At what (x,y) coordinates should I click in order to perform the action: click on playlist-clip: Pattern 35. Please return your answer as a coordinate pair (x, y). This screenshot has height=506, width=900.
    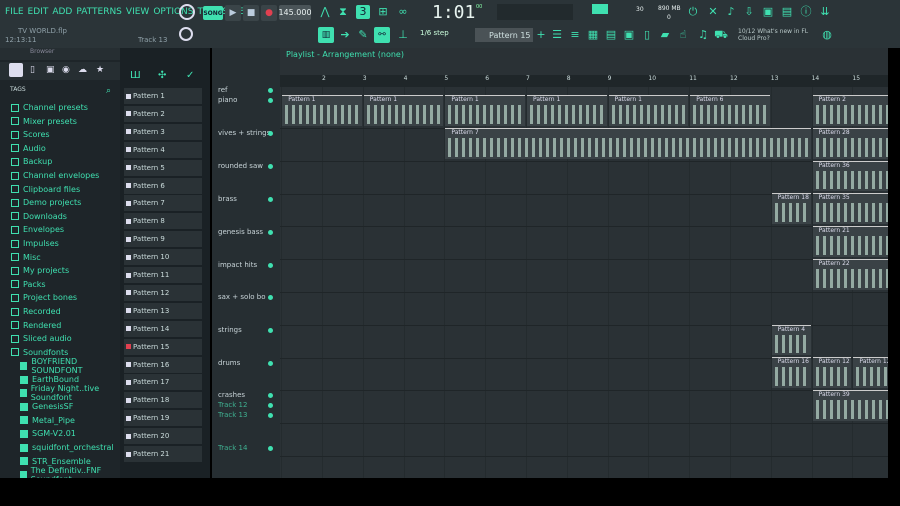
    Looking at the image, I should click on (850, 209).